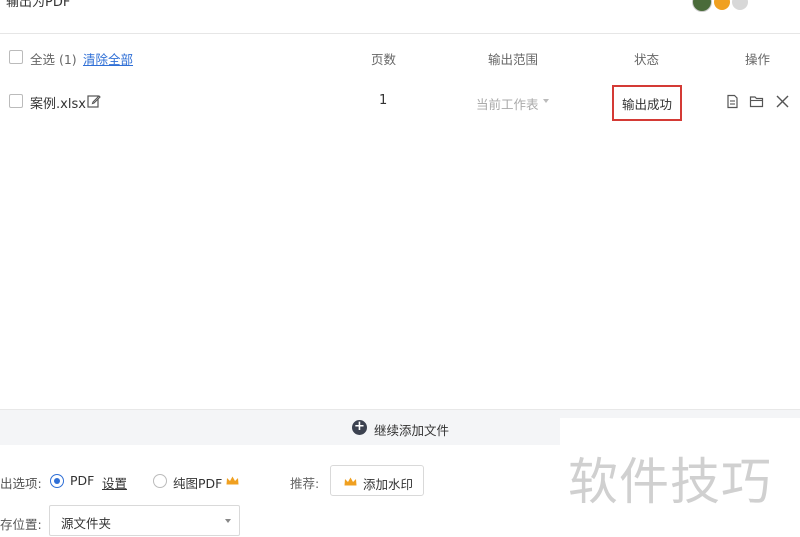 The image size is (800, 537). What do you see at coordinates (38, 5) in the screenshot?
I see `window-title: 输出为PDF` at bounding box center [38, 5].